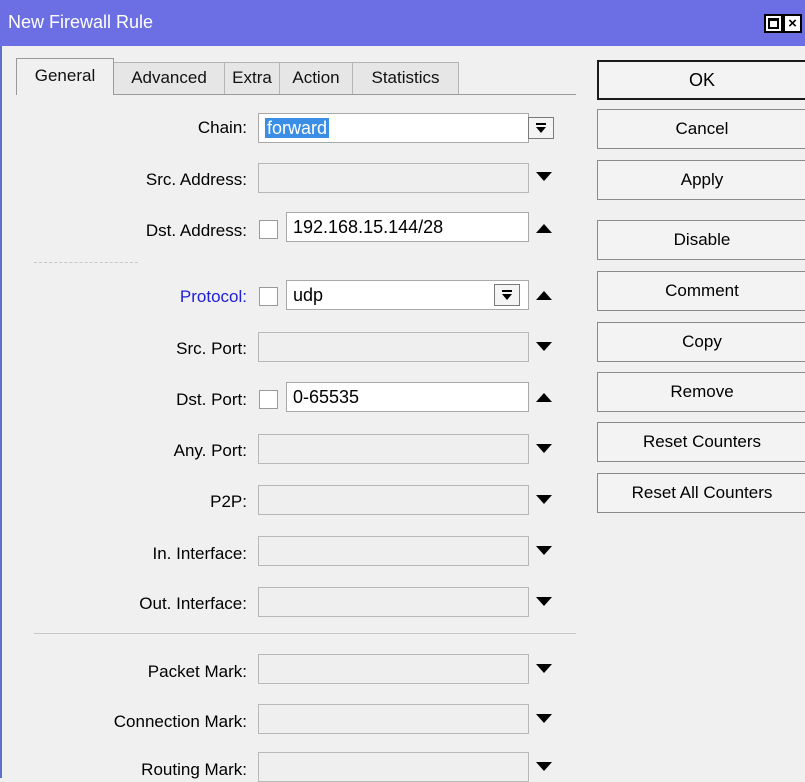 The image size is (805, 782). Describe the element at coordinates (407, 227) in the screenshot. I see `dst-address-field: 192.168.15.144/28` at that location.